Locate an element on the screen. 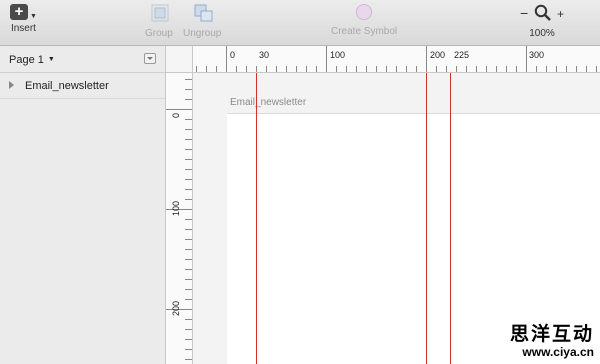 This screenshot has height=364, width=600. collapse-pages-button is located at coordinates (150, 58).